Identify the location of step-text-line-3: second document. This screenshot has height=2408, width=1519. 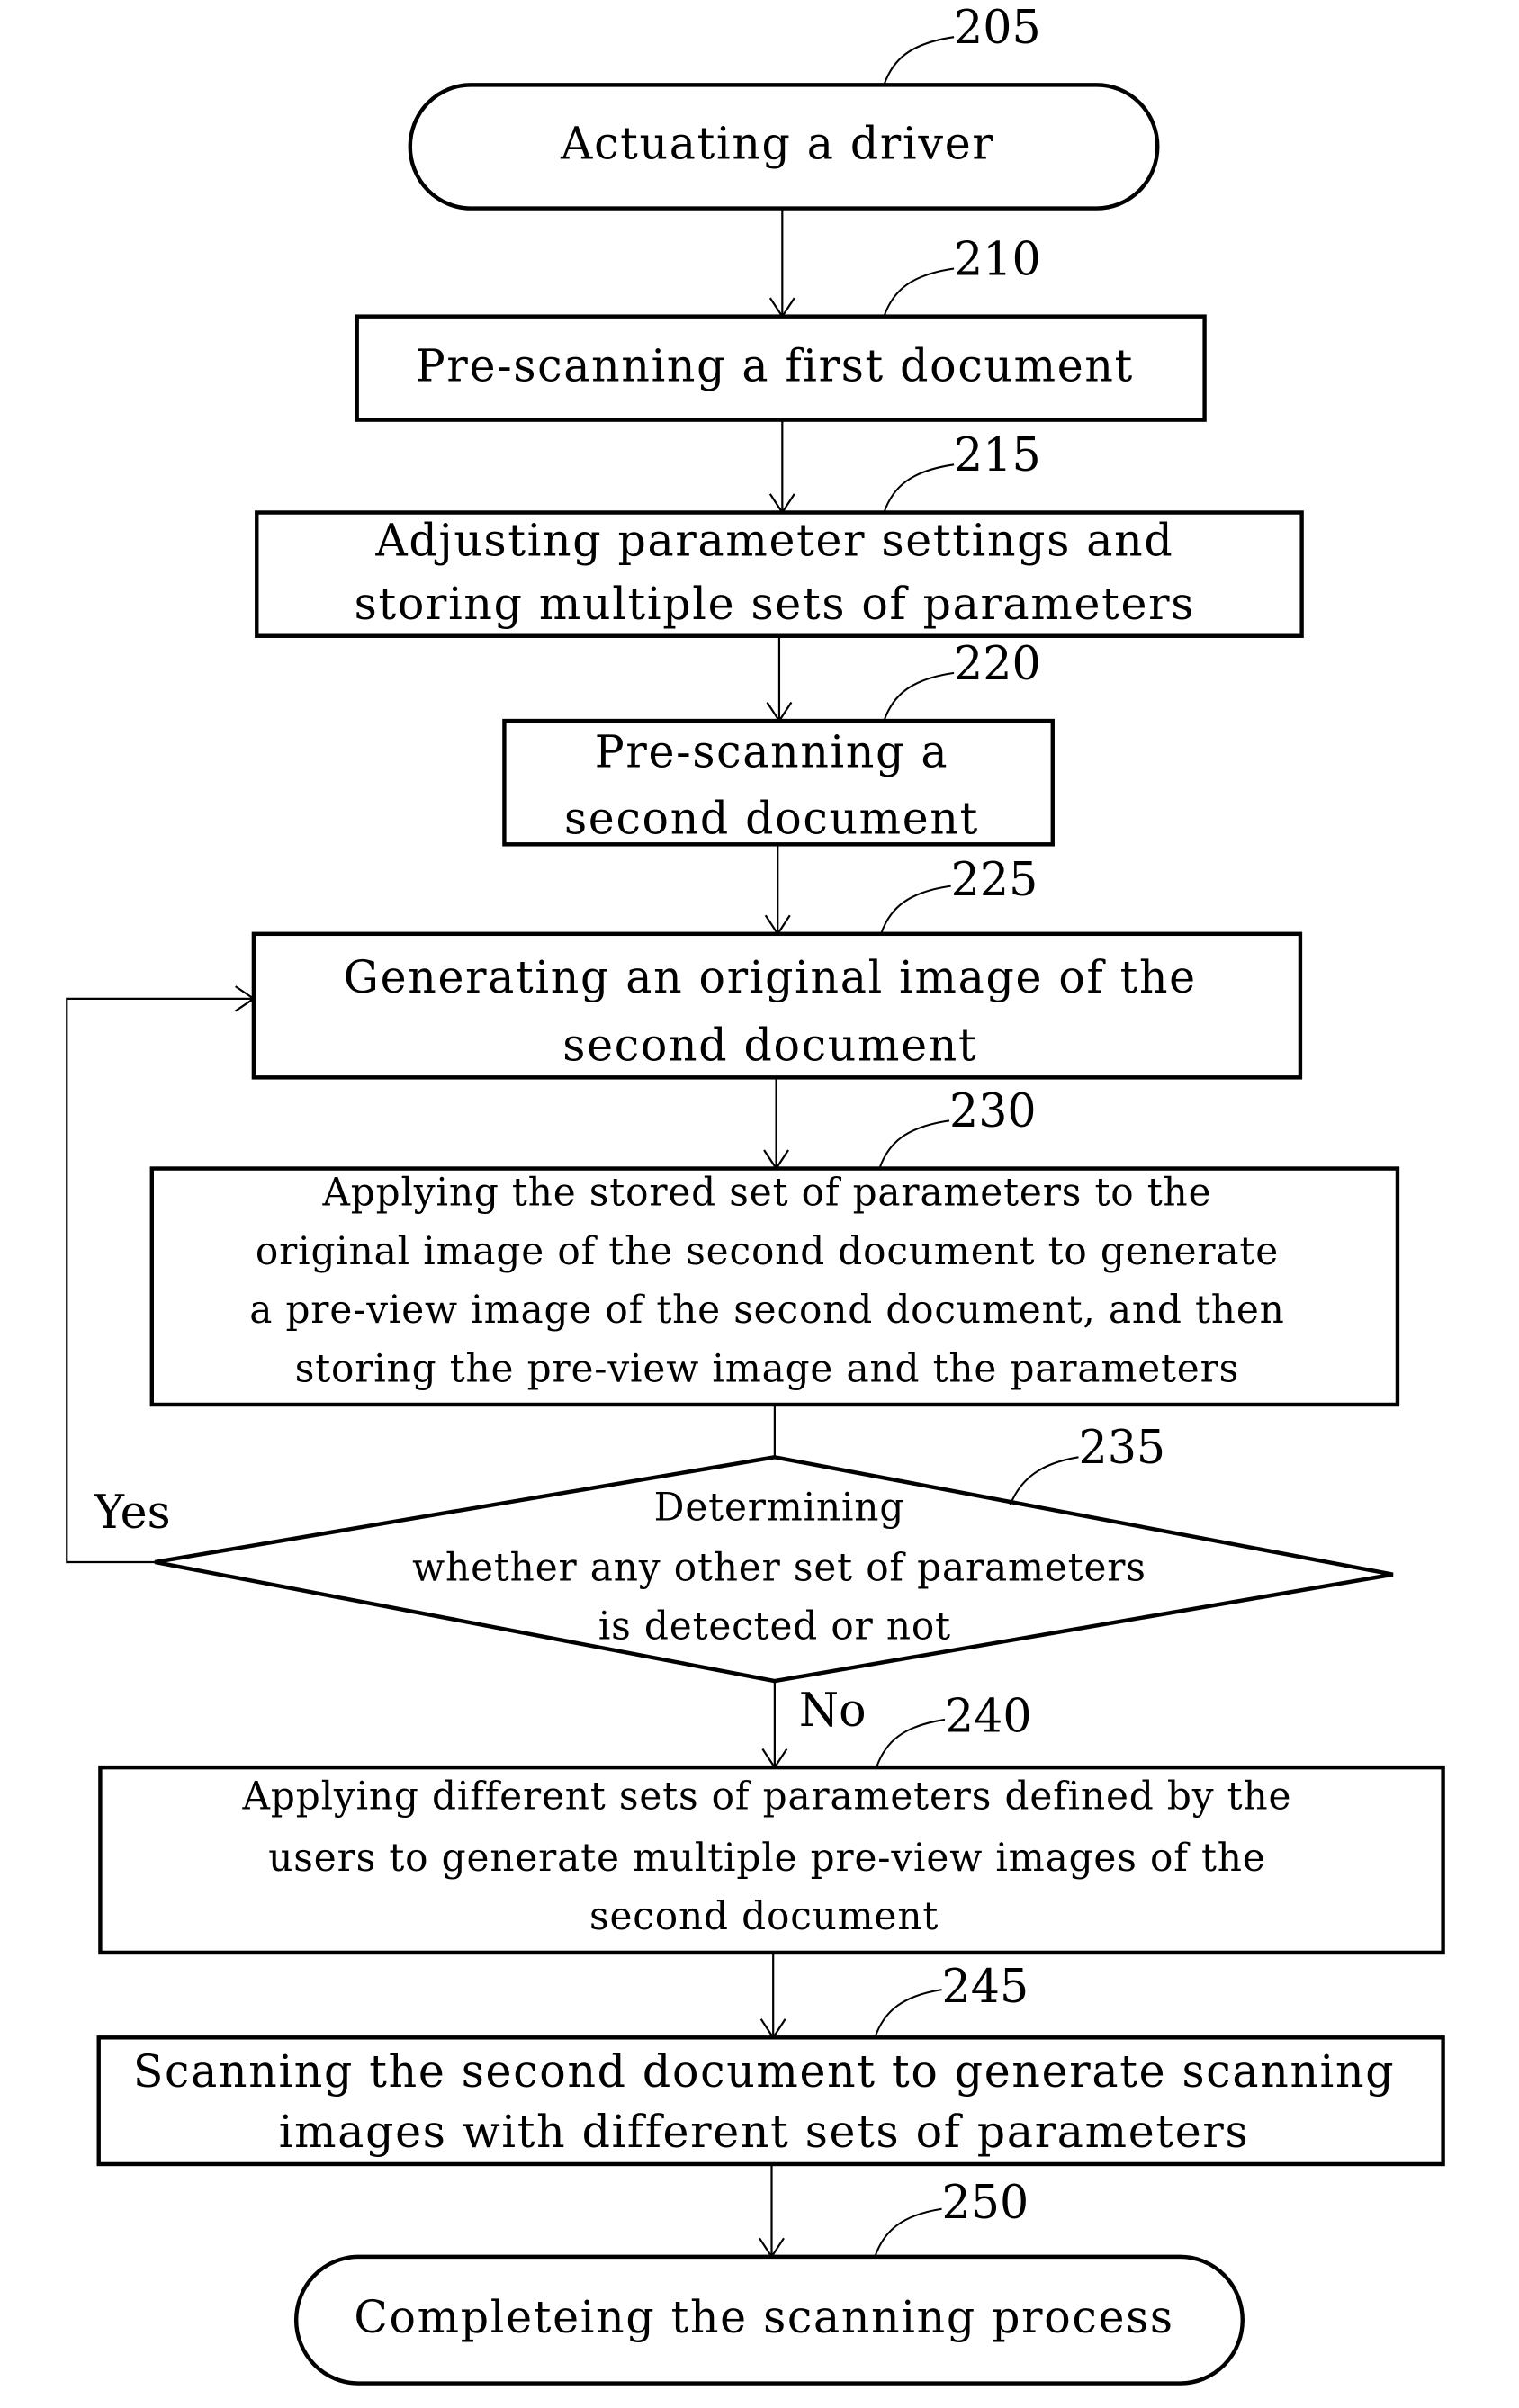
(764, 1917).